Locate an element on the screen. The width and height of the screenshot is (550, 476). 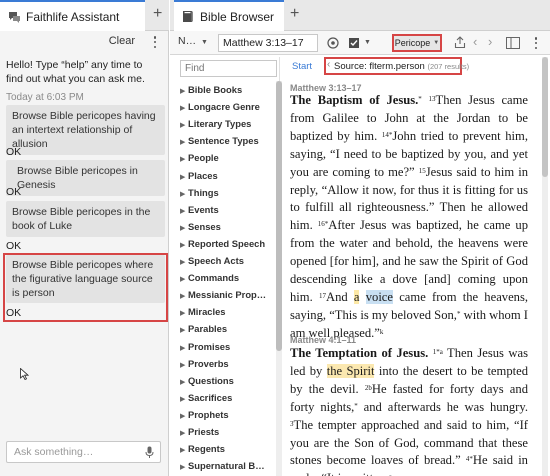
back-arrow-icon: ‹ is located at coordinates (475, 41).